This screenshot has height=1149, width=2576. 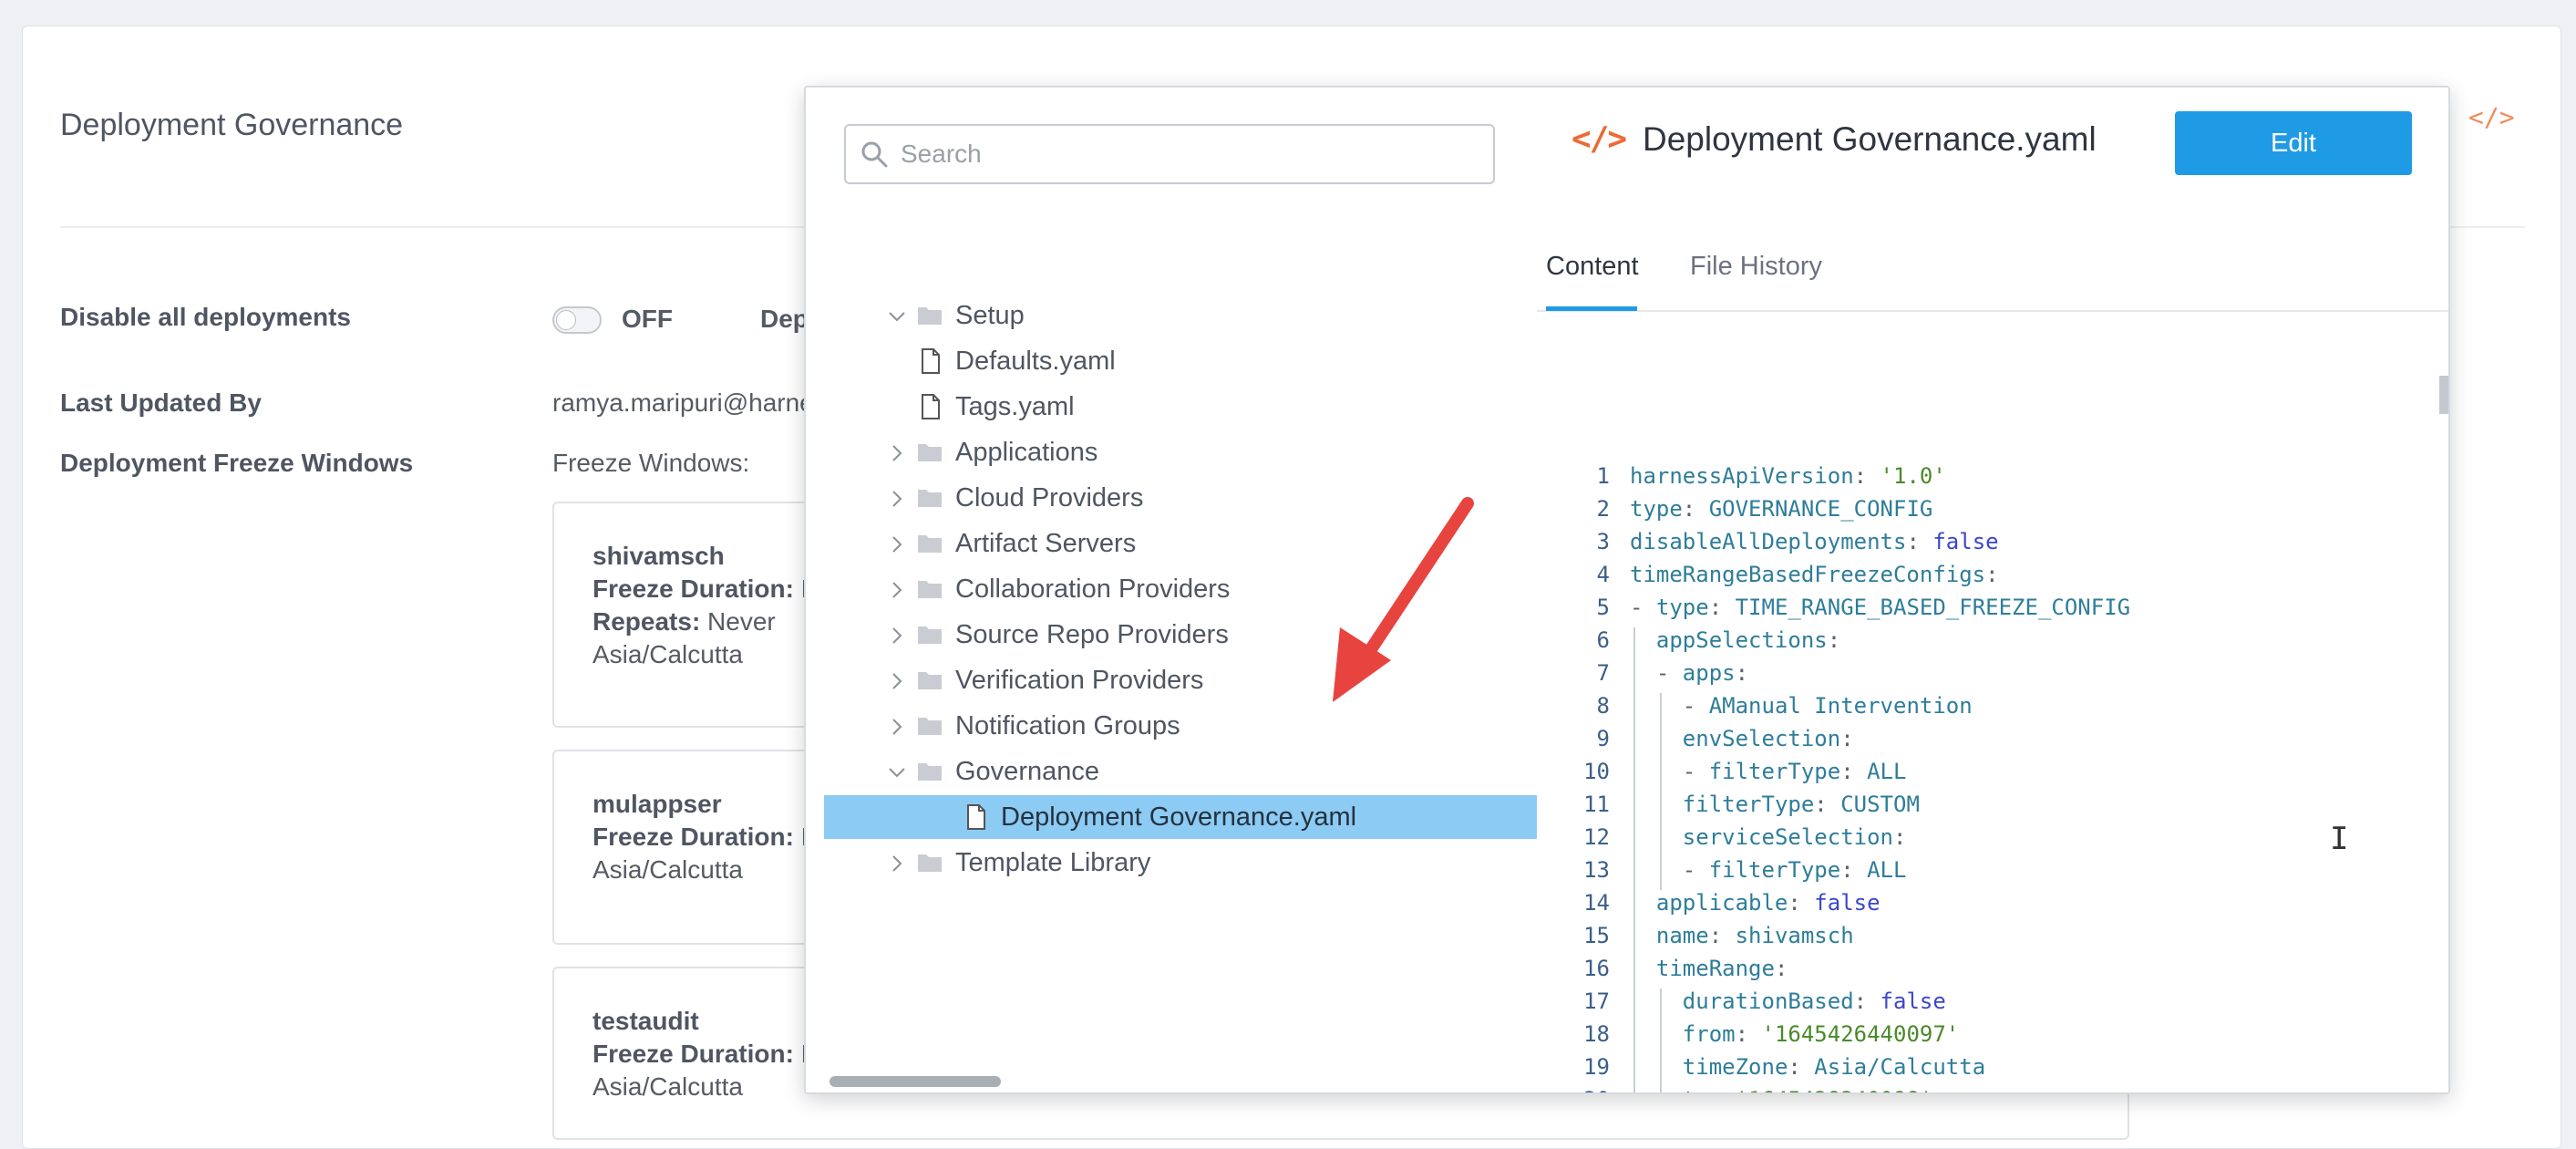 What do you see at coordinates (2339, 839) in the screenshot?
I see `text-cursor-icon: I` at bounding box center [2339, 839].